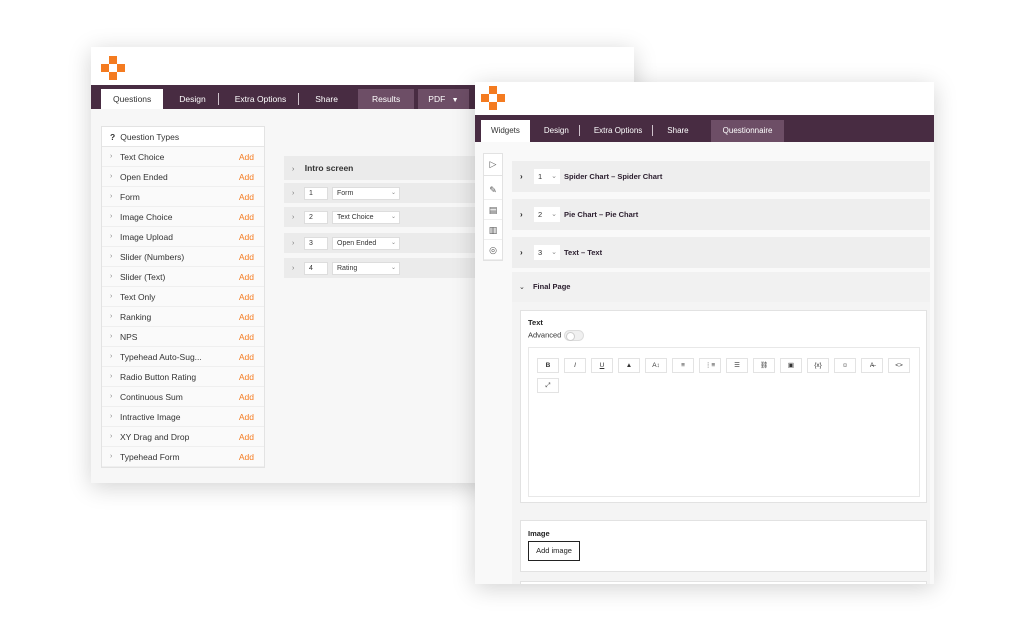  What do you see at coordinates (183, 137) in the screenshot?
I see `question-types-header: ? Question Types` at bounding box center [183, 137].